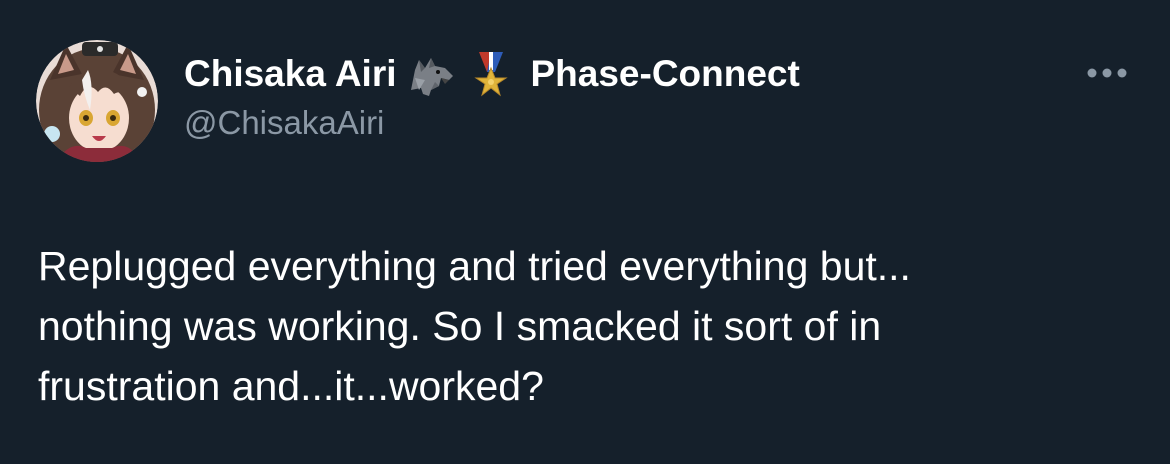  Describe the element at coordinates (431, 74) in the screenshot. I see `wolf-icon` at that location.